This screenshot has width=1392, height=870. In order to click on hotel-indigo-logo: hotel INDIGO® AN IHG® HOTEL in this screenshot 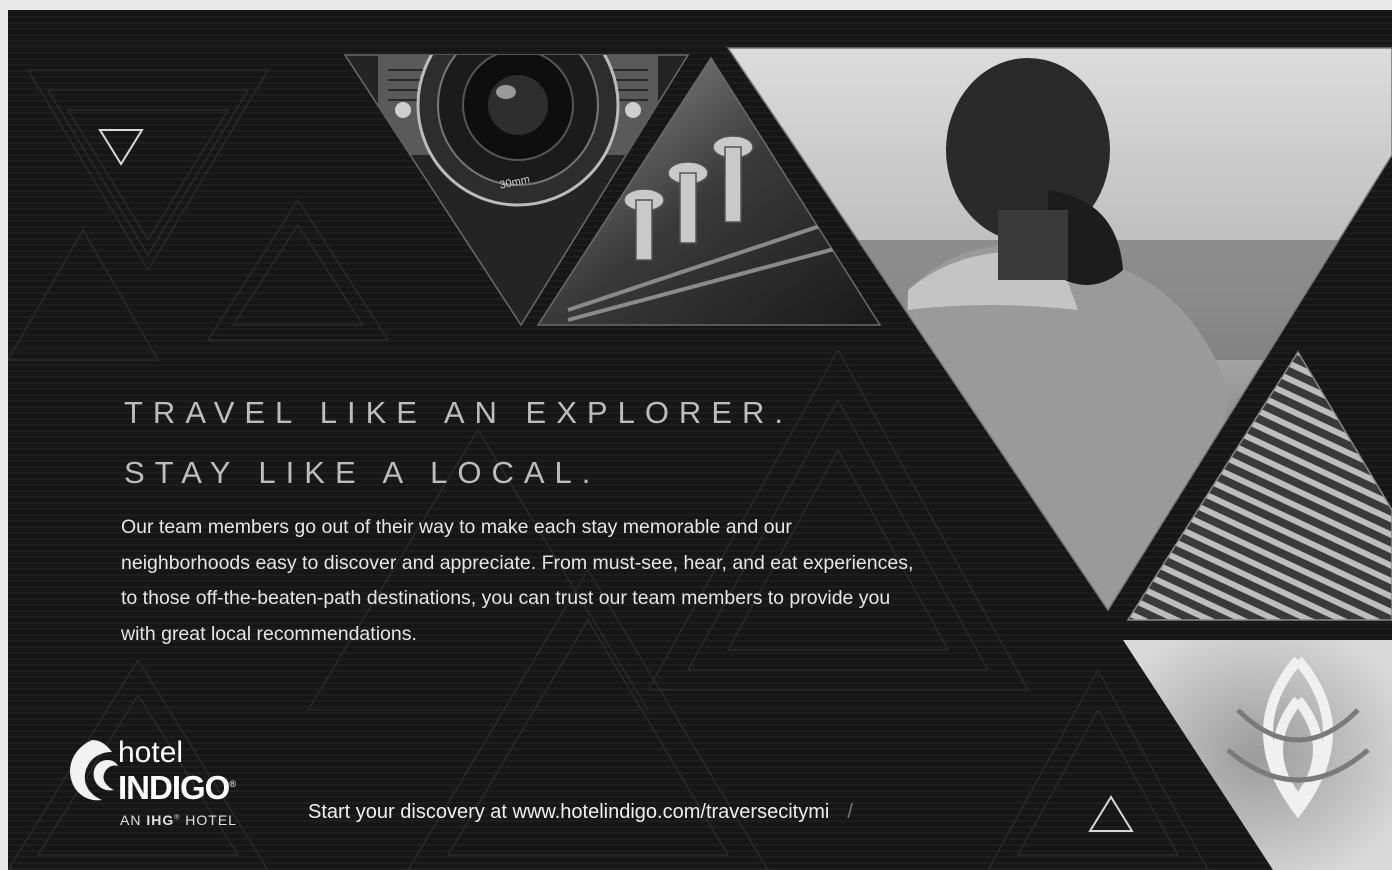, I will do `click(164, 784)`.